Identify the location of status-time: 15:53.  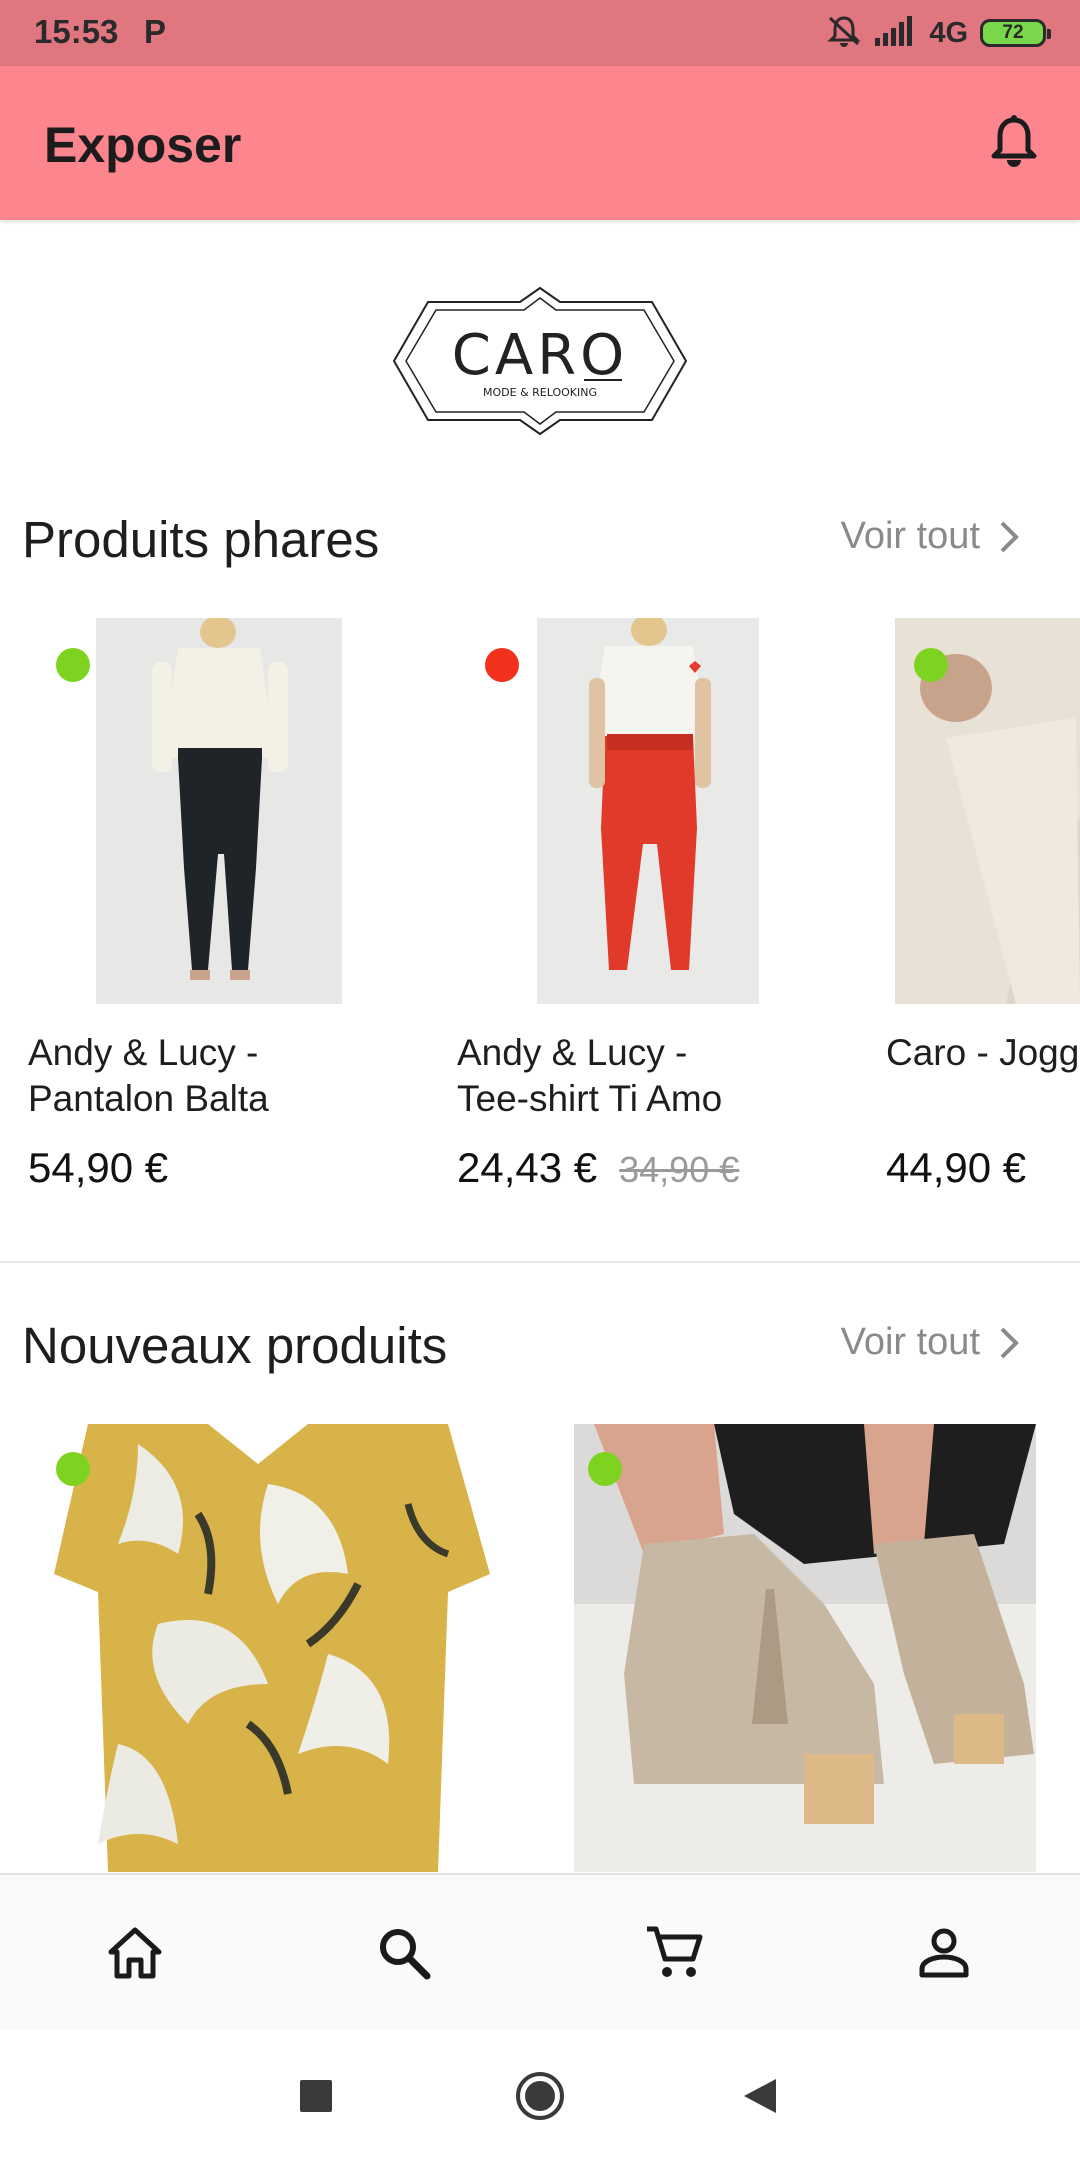
(76, 31).